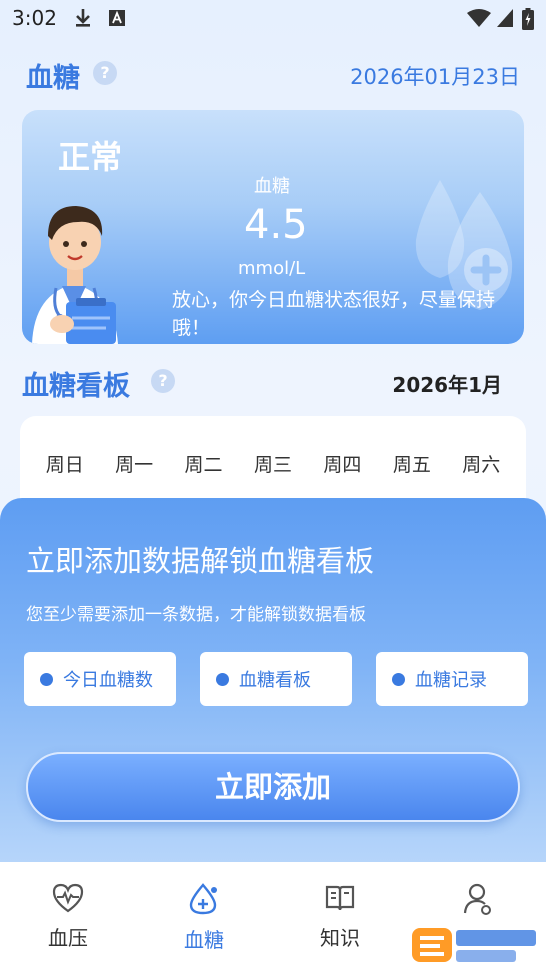 The width and height of the screenshot is (546, 972). Describe the element at coordinates (203, 465) in the screenshot. I see `weekday-label: 周二` at that location.